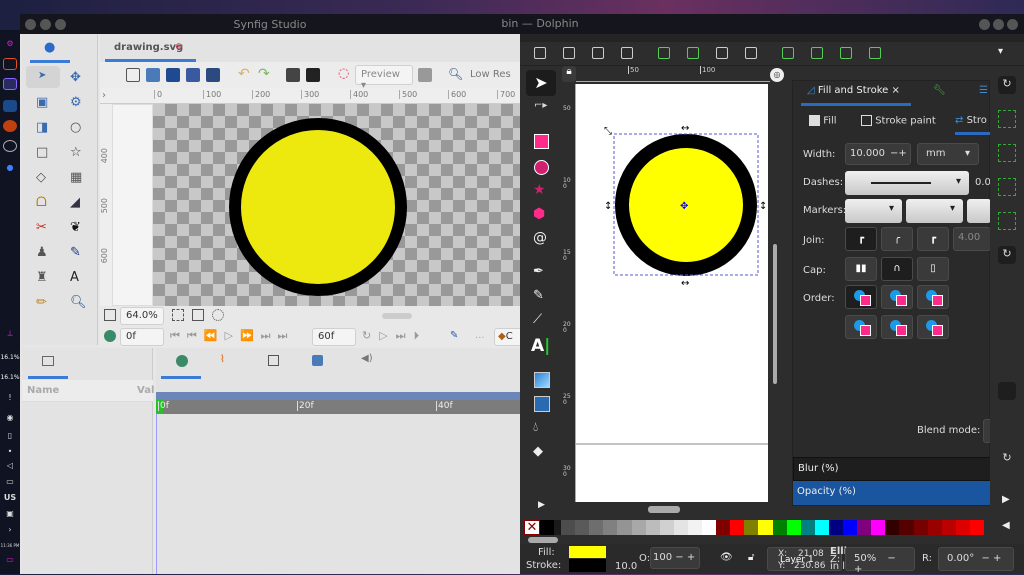  I want to click on pencil-tool: ✏, so click(41, 302).